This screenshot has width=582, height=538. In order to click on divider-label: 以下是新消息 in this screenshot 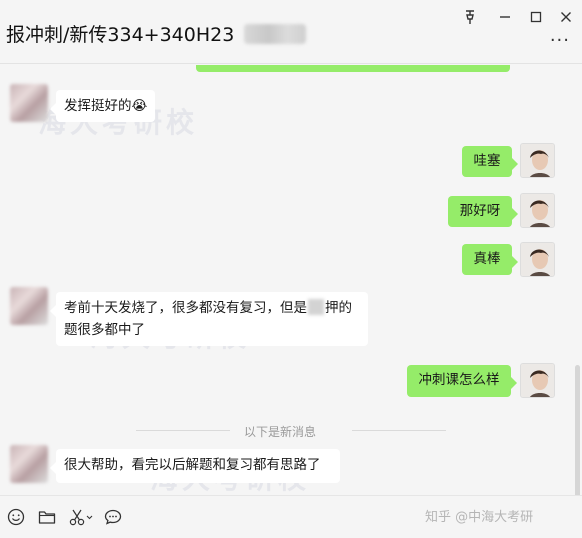, I will do `click(280, 432)`.